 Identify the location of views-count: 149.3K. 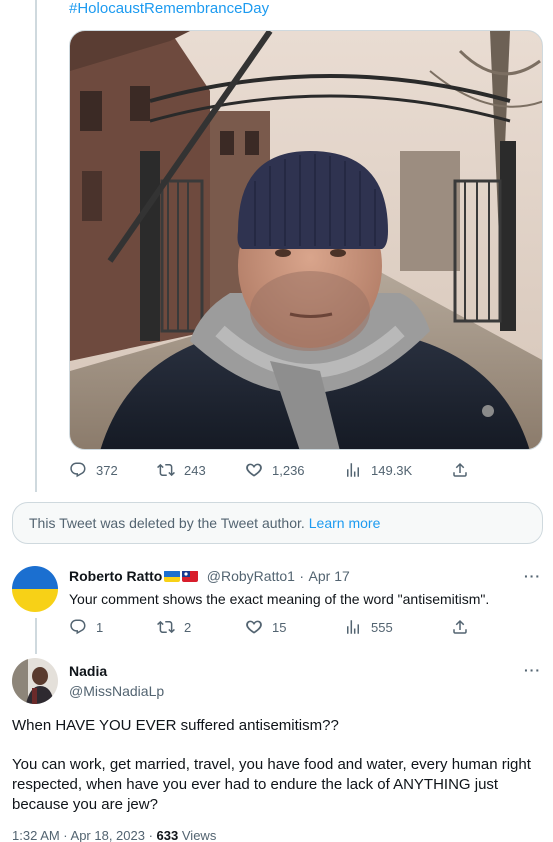
(392, 470).